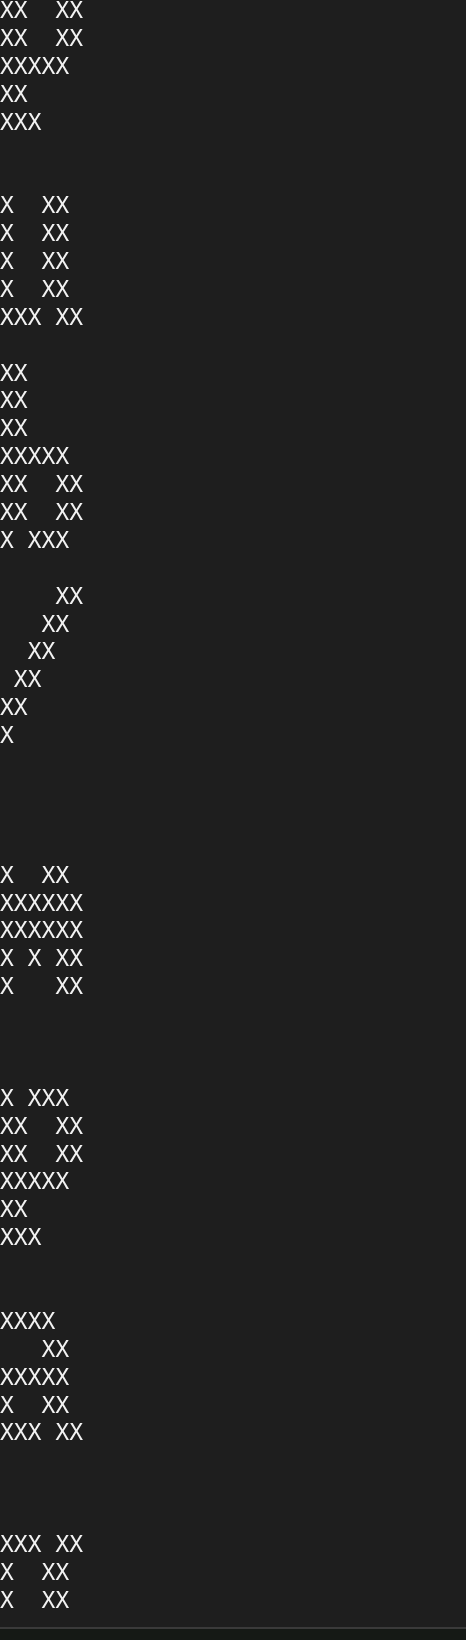 The image size is (466, 1640). What do you see at coordinates (42, 959) in the screenshot?
I see `terminal-line: XX X XX` at bounding box center [42, 959].